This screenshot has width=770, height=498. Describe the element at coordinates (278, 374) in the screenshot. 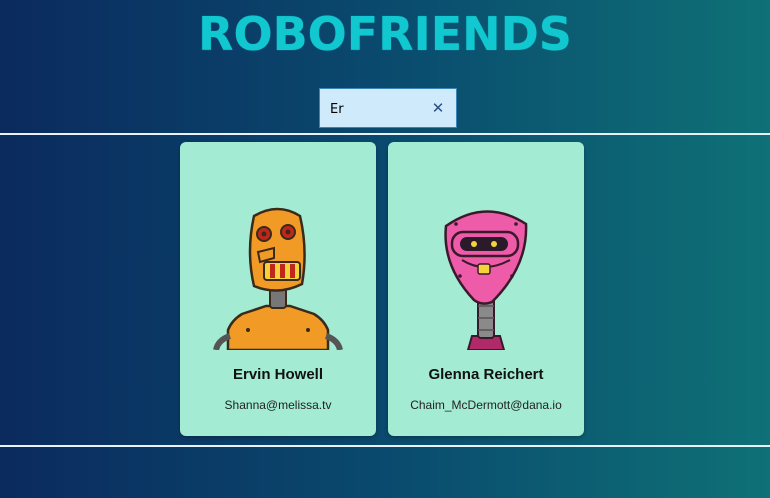

I see `robot-name: Ervin Howell` at that location.